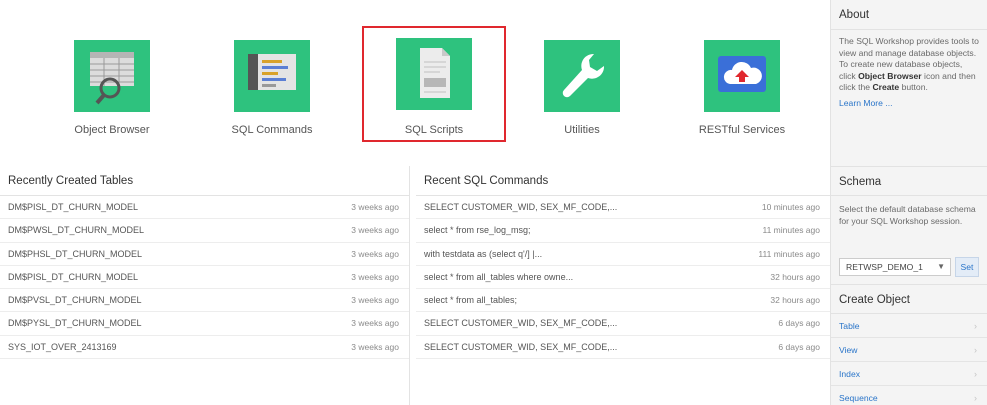  What do you see at coordinates (76, 230) in the screenshot?
I see `table-name: DM$PWSL_DT_CHURN_MODEL` at bounding box center [76, 230].